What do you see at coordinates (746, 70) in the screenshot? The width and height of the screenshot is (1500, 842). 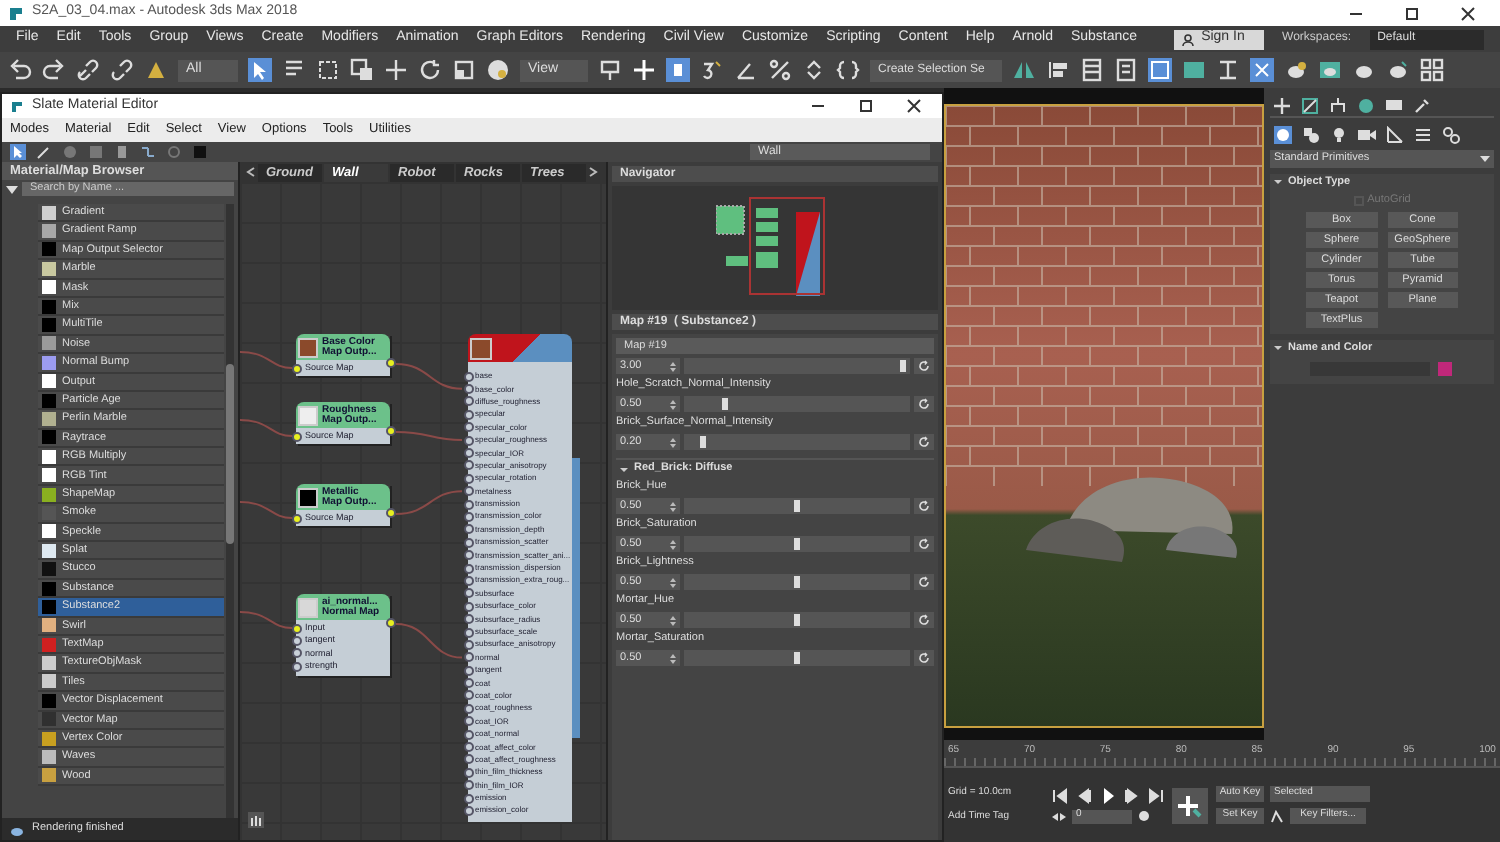 I see `angle-snap-icon` at bounding box center [746, 70].